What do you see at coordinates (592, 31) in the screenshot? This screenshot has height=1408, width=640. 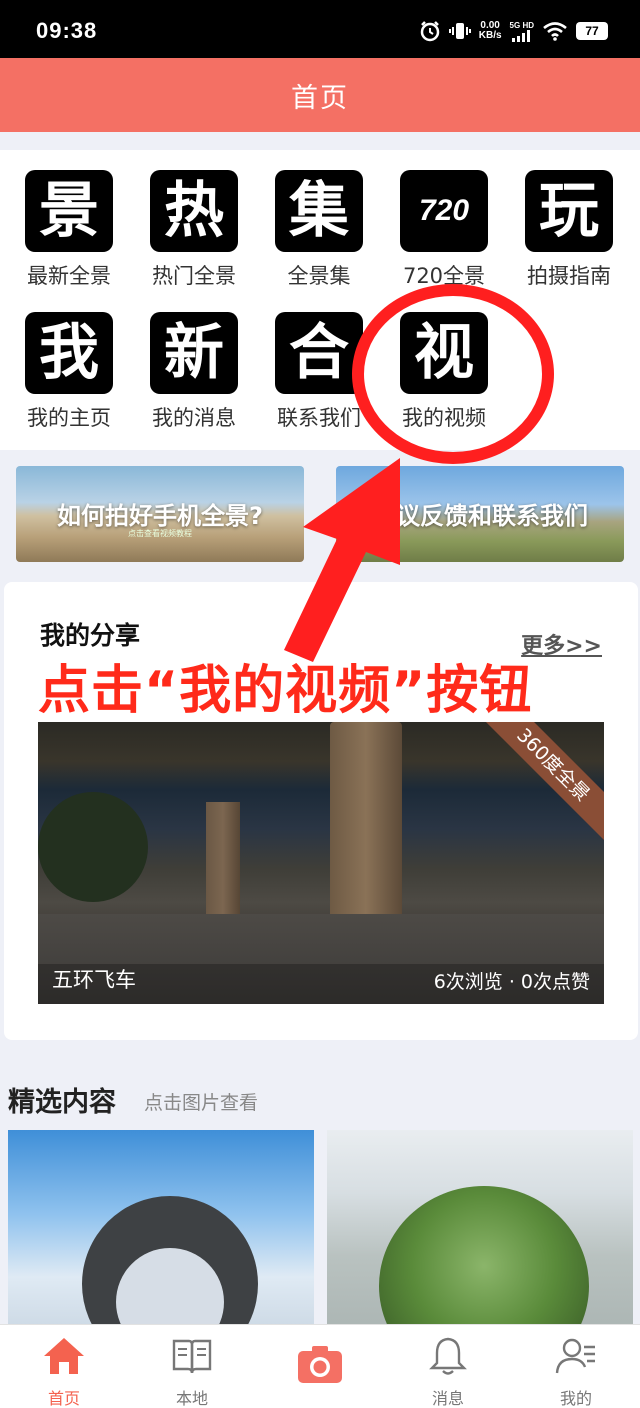 I see `battery-indicator: 77` at bounding box center [592, 31].